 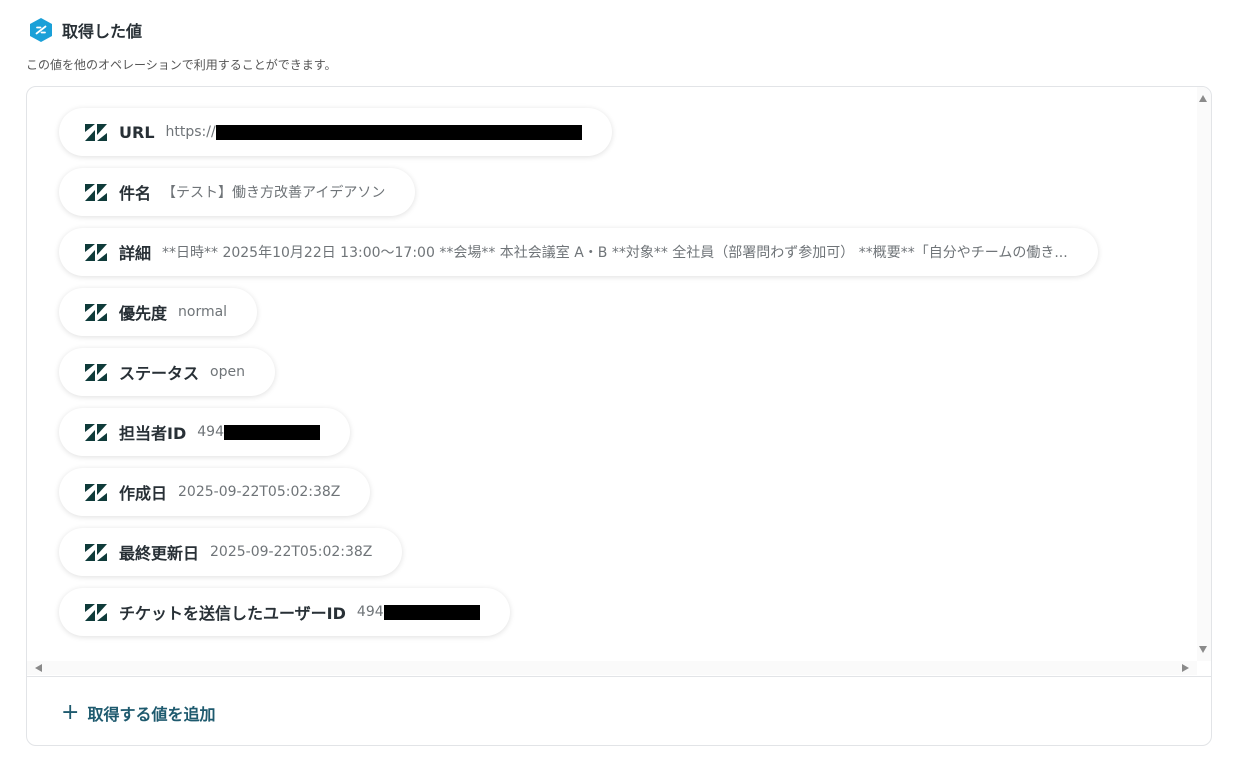 What do you see at coordinates (135, 253) in the screenshot?
I see `value-label: 詳細` at bounding box center [135, 253].